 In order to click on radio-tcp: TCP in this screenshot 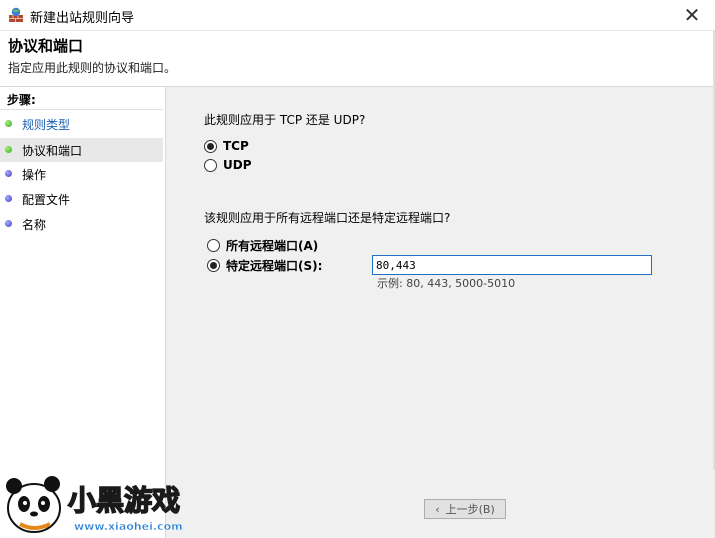, I will do `click(226, 146)`.